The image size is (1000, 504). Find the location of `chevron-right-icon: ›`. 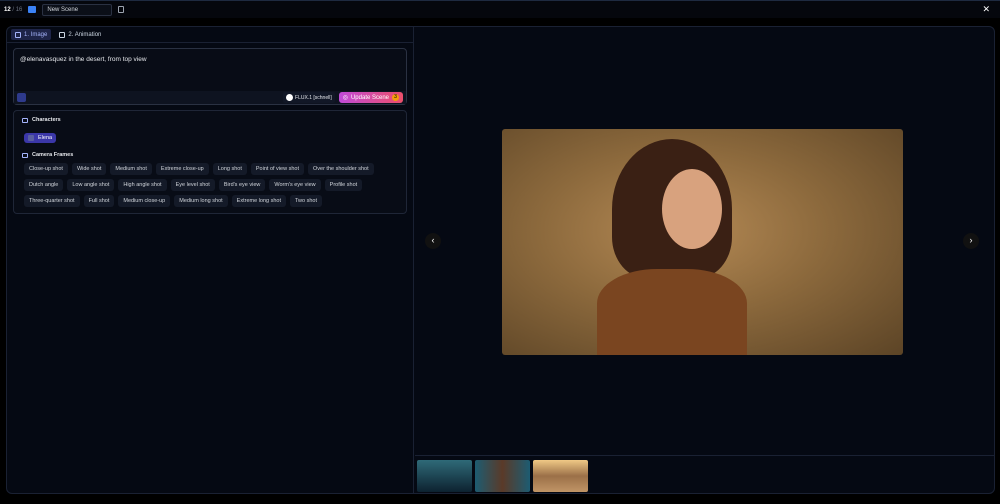

chevron-right-icon: › is located at coordinates (971, 241).